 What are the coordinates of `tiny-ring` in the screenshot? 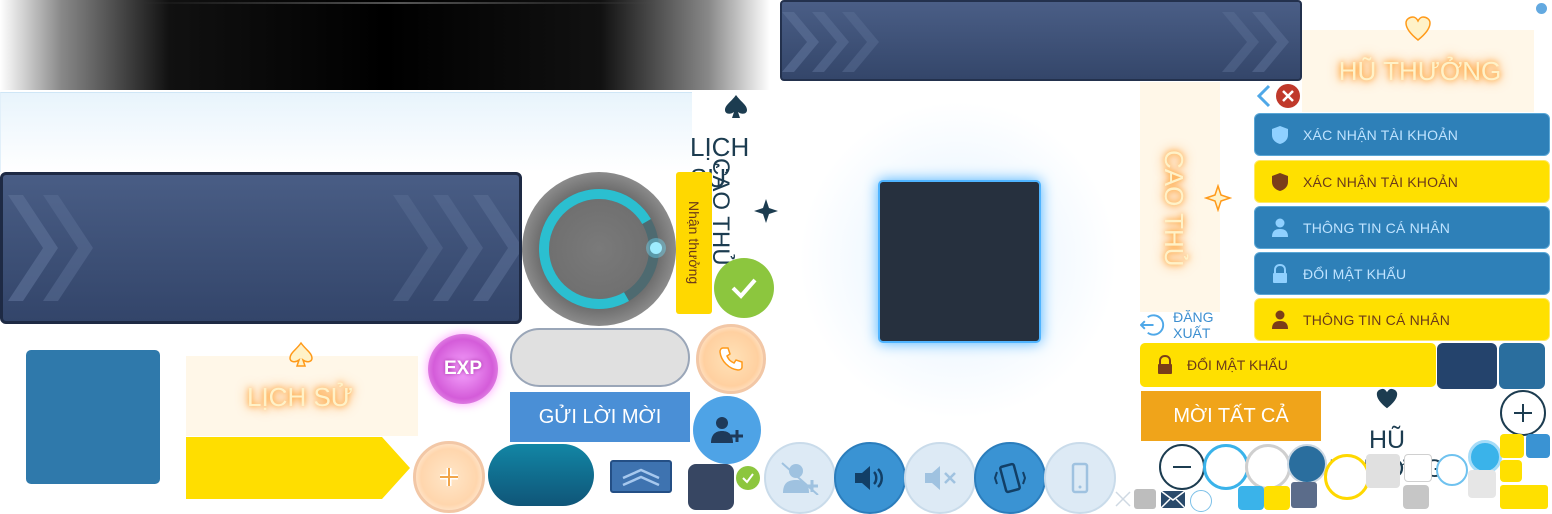 It's located at (1201, 501).